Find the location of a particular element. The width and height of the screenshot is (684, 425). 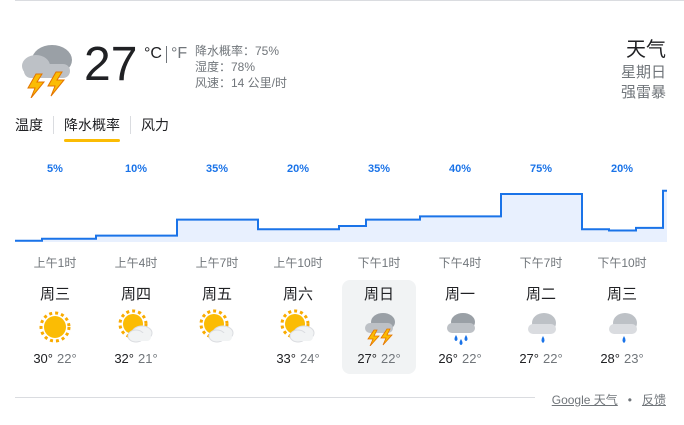

day-card: 周六 33° 24° is located at coordinates (298, 327).